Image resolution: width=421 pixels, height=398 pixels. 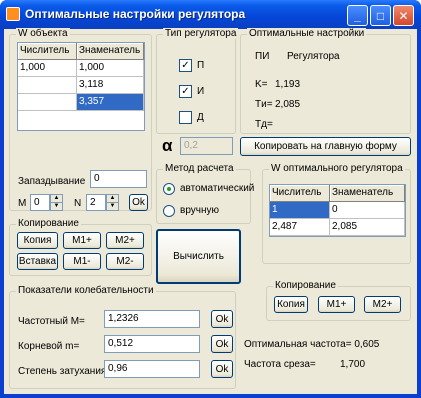 I want to click on i-label: И, so click(x=201, y=91).